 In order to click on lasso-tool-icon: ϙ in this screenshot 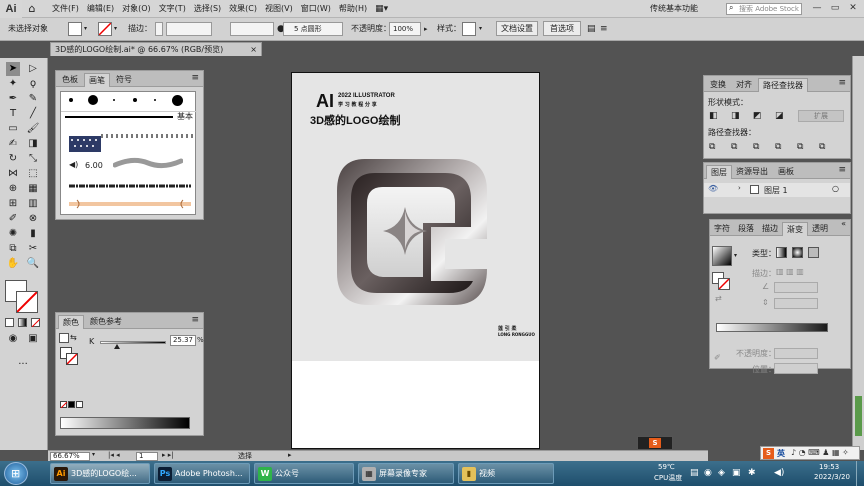, I will do `click(33, 84)`.